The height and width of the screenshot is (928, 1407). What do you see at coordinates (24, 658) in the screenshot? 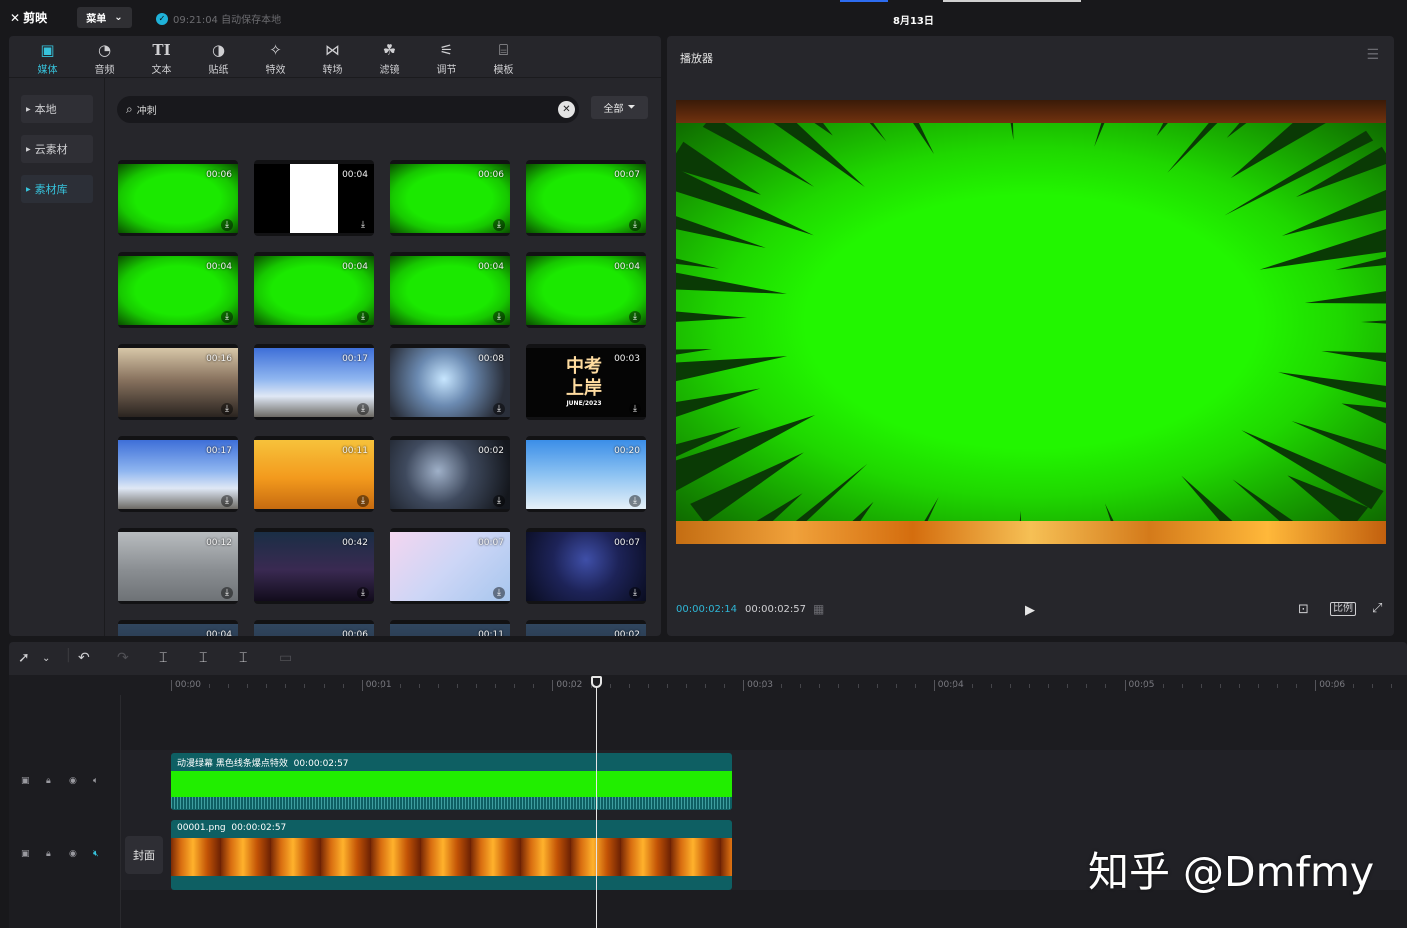
I see `cursor-icon: ➚` at bounding box center [24, 658].